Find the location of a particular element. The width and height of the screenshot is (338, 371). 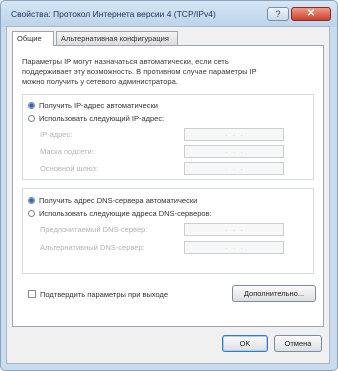

ip-address-label: IP-адрес: is located at coordinates (56, 134).